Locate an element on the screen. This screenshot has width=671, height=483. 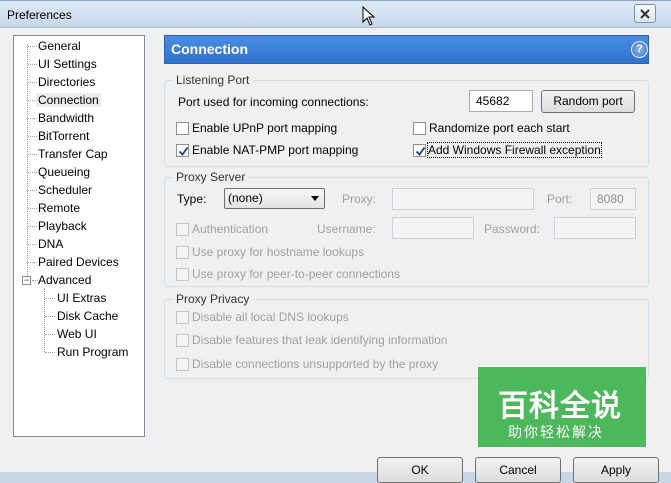
p2p-proxy-checkbox is located at coordinates (182, 274).